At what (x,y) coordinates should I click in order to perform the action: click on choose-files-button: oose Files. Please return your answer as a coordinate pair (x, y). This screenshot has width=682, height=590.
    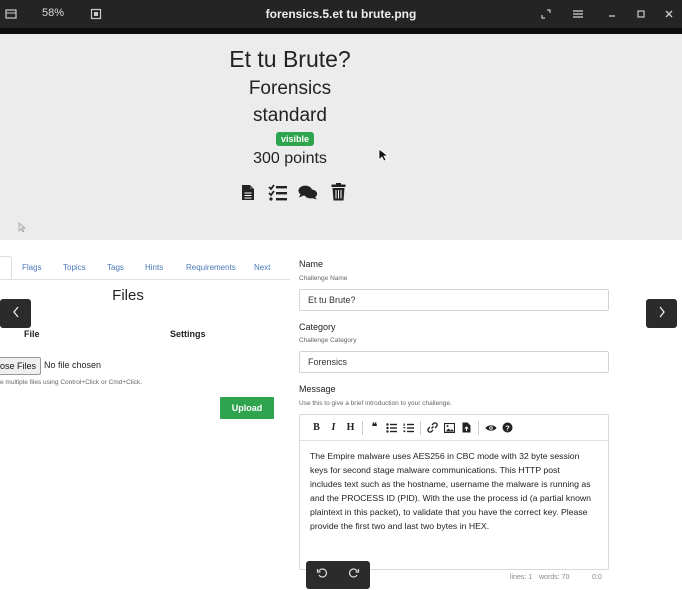
    Looking at the image, I should click on (21, 366).